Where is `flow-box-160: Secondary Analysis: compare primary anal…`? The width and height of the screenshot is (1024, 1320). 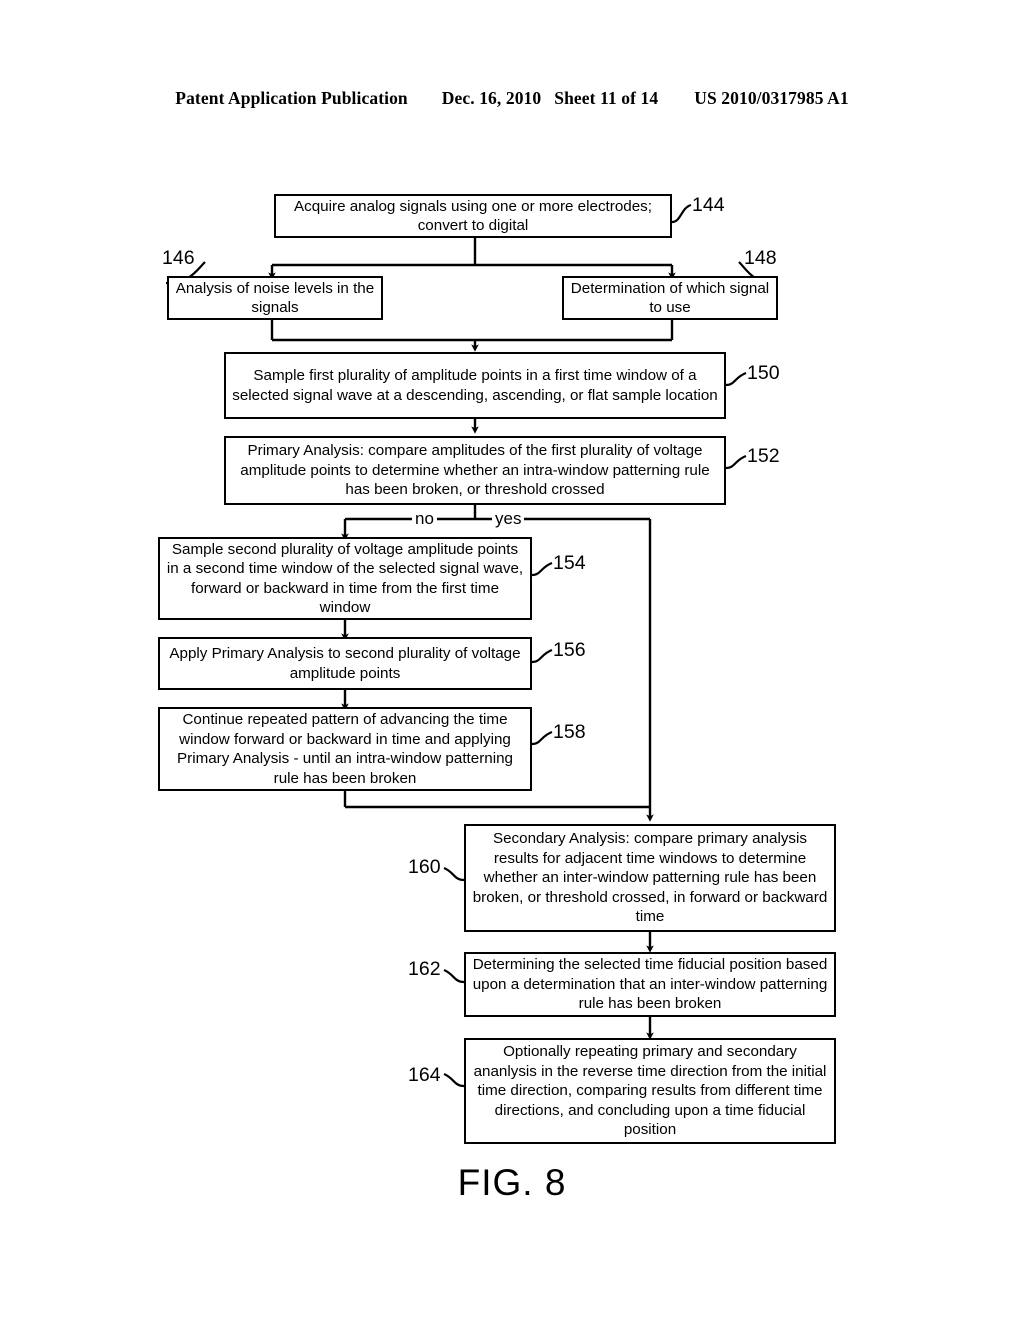
flow-box-160: Secondary Analysis: compare primary anal… is located at coordinates (650, 878).